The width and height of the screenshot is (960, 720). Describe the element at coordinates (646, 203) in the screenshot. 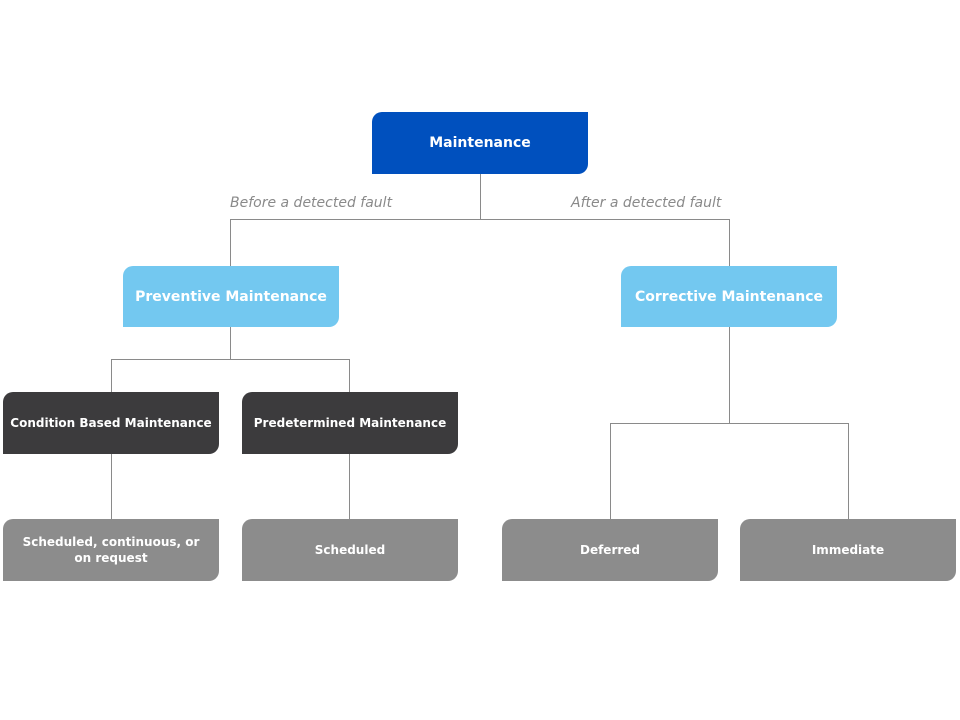

I see `edge-label-after: After a detected fault` at that location.